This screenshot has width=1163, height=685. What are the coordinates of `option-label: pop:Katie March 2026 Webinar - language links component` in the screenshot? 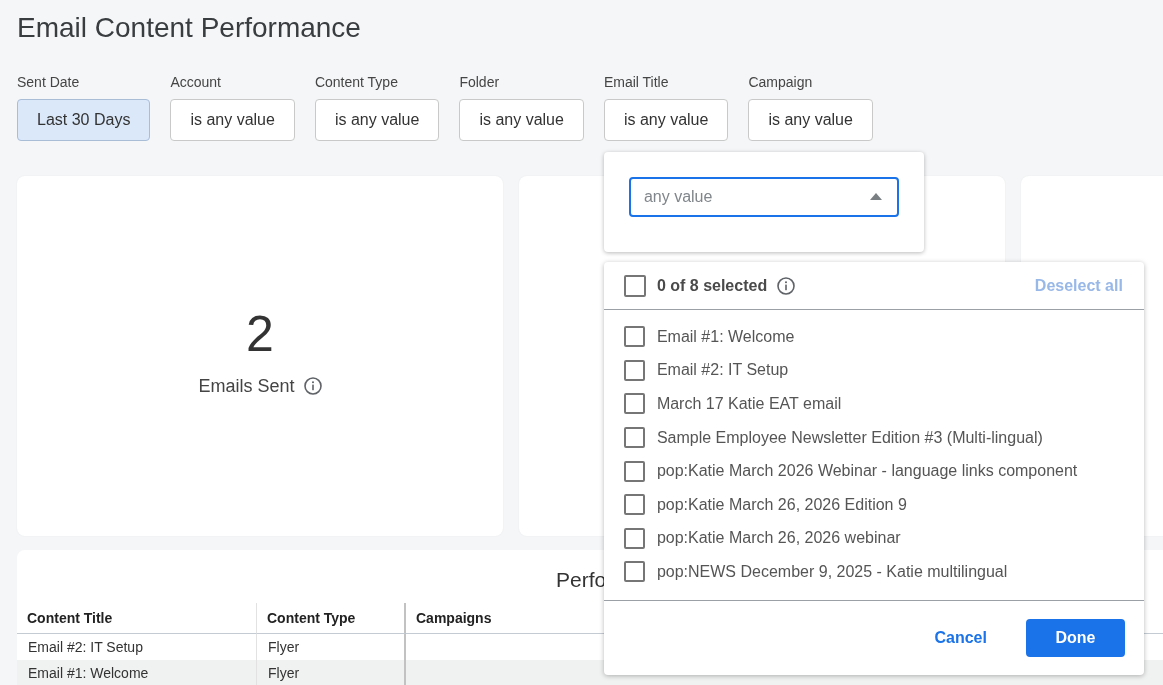 It's located at (867, 471).